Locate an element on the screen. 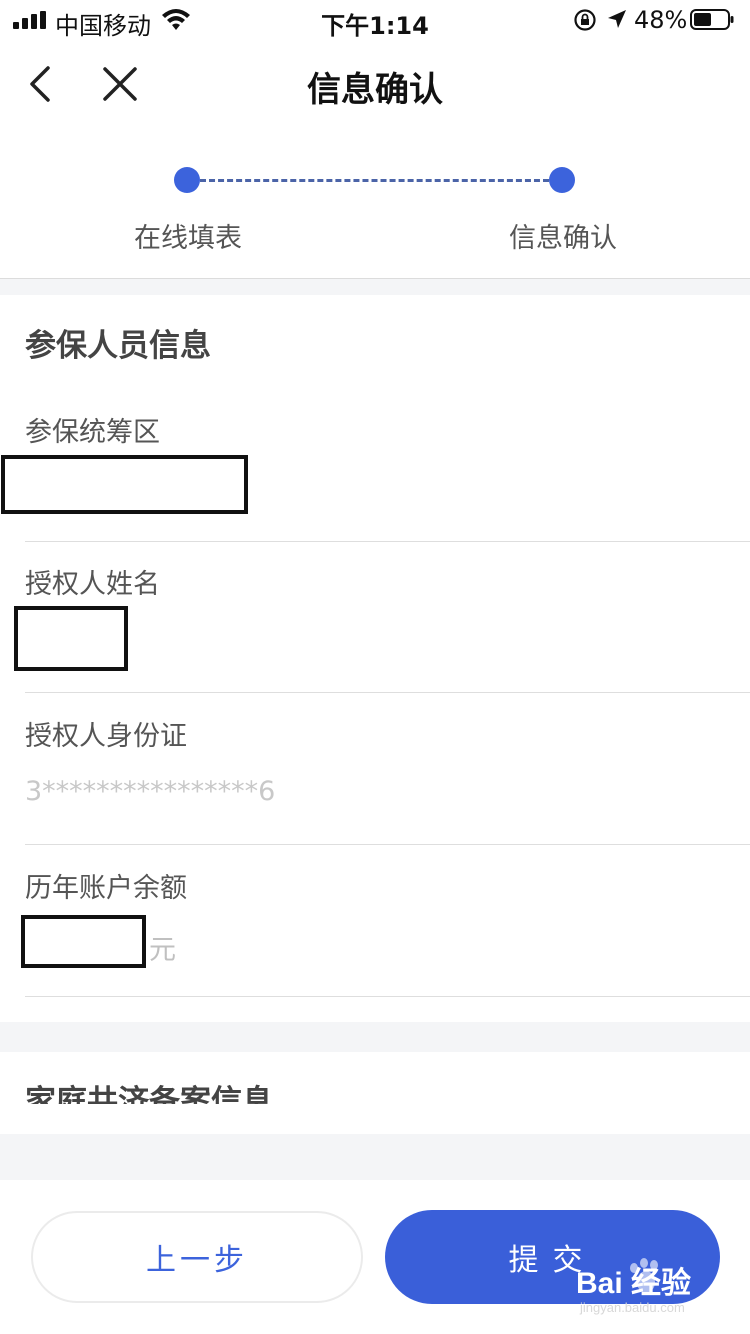  field-label-id: 授权人身份证 is located at coordinates (106, 736).